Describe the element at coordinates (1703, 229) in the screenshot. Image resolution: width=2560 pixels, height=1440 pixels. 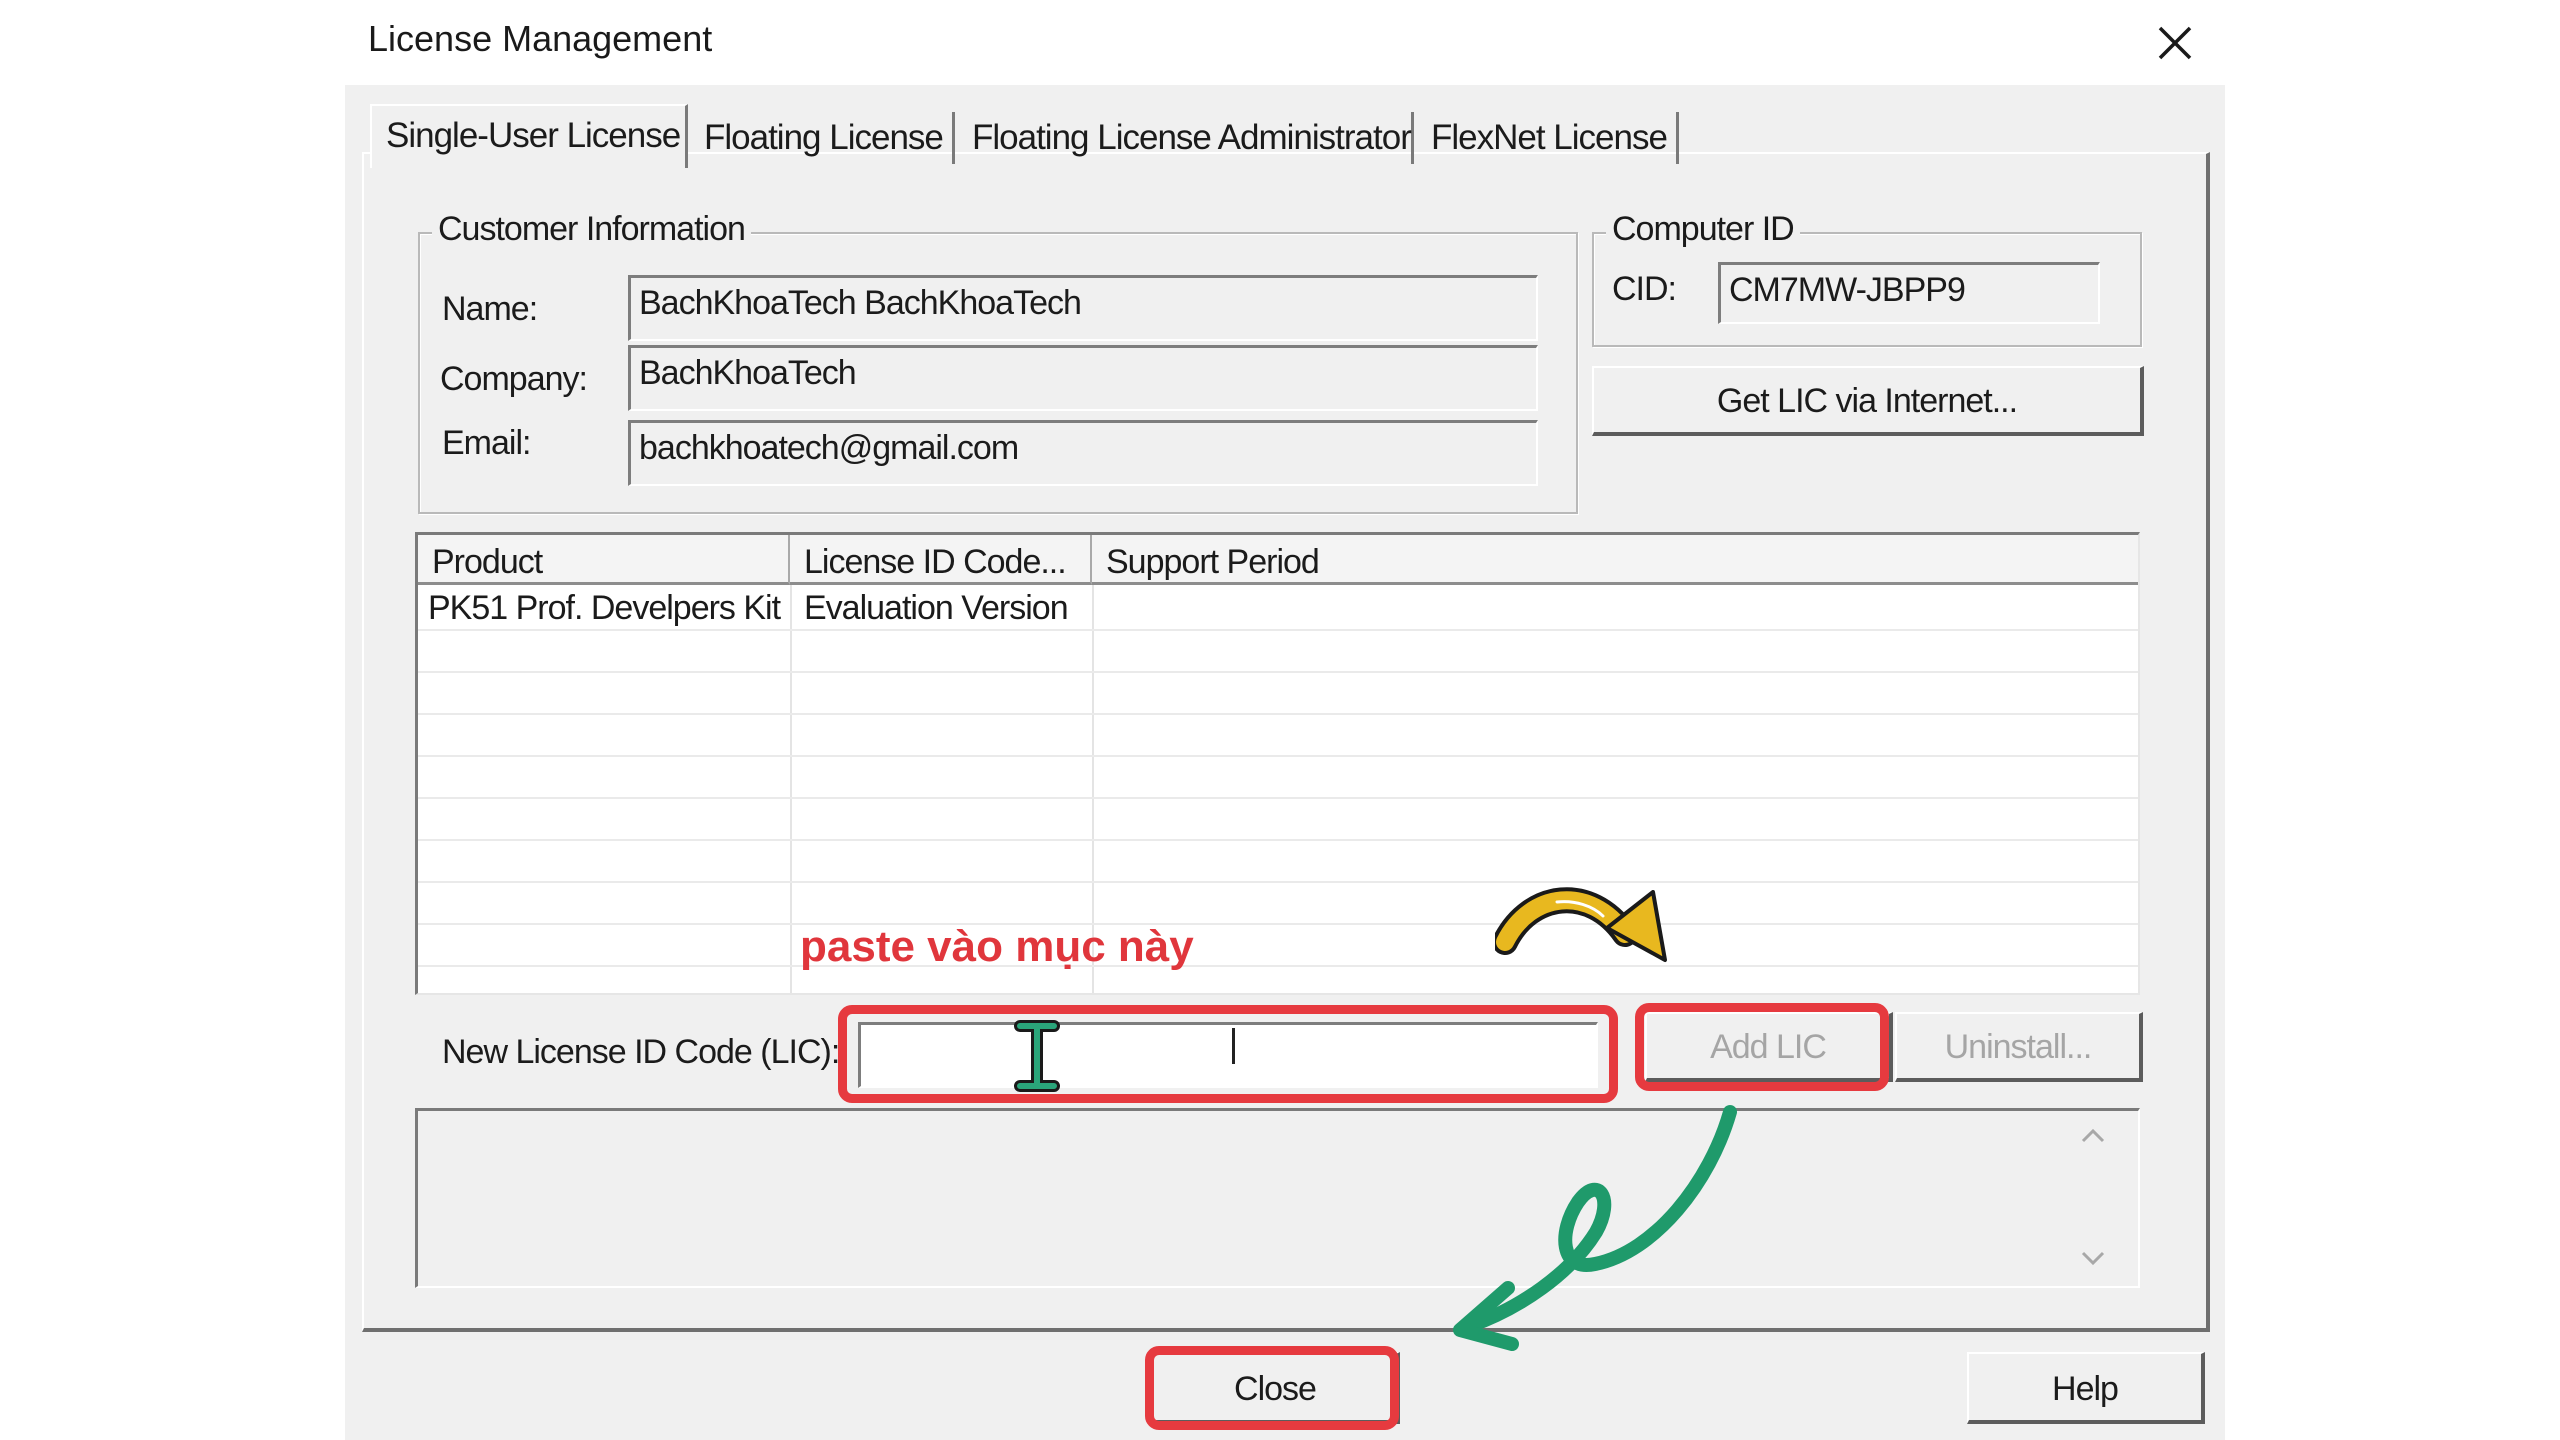
I see `computer-id-label: Computer ID` at that location.